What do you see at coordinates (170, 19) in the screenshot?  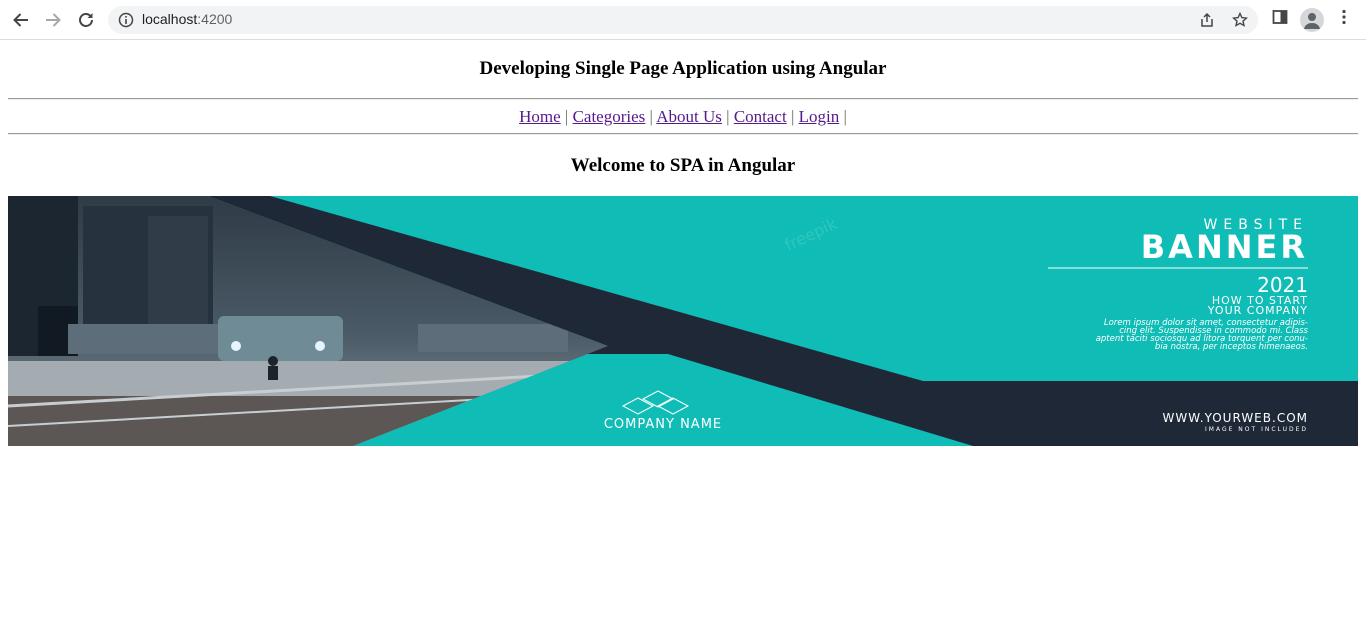 I see `url-host: localhost` at bounding box center [170, 19].